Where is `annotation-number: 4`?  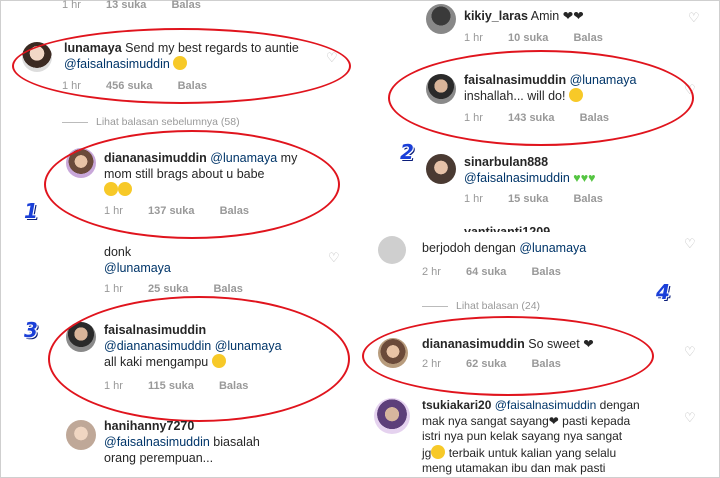
annotation-number: 4 is located at coordinates (663, 292).